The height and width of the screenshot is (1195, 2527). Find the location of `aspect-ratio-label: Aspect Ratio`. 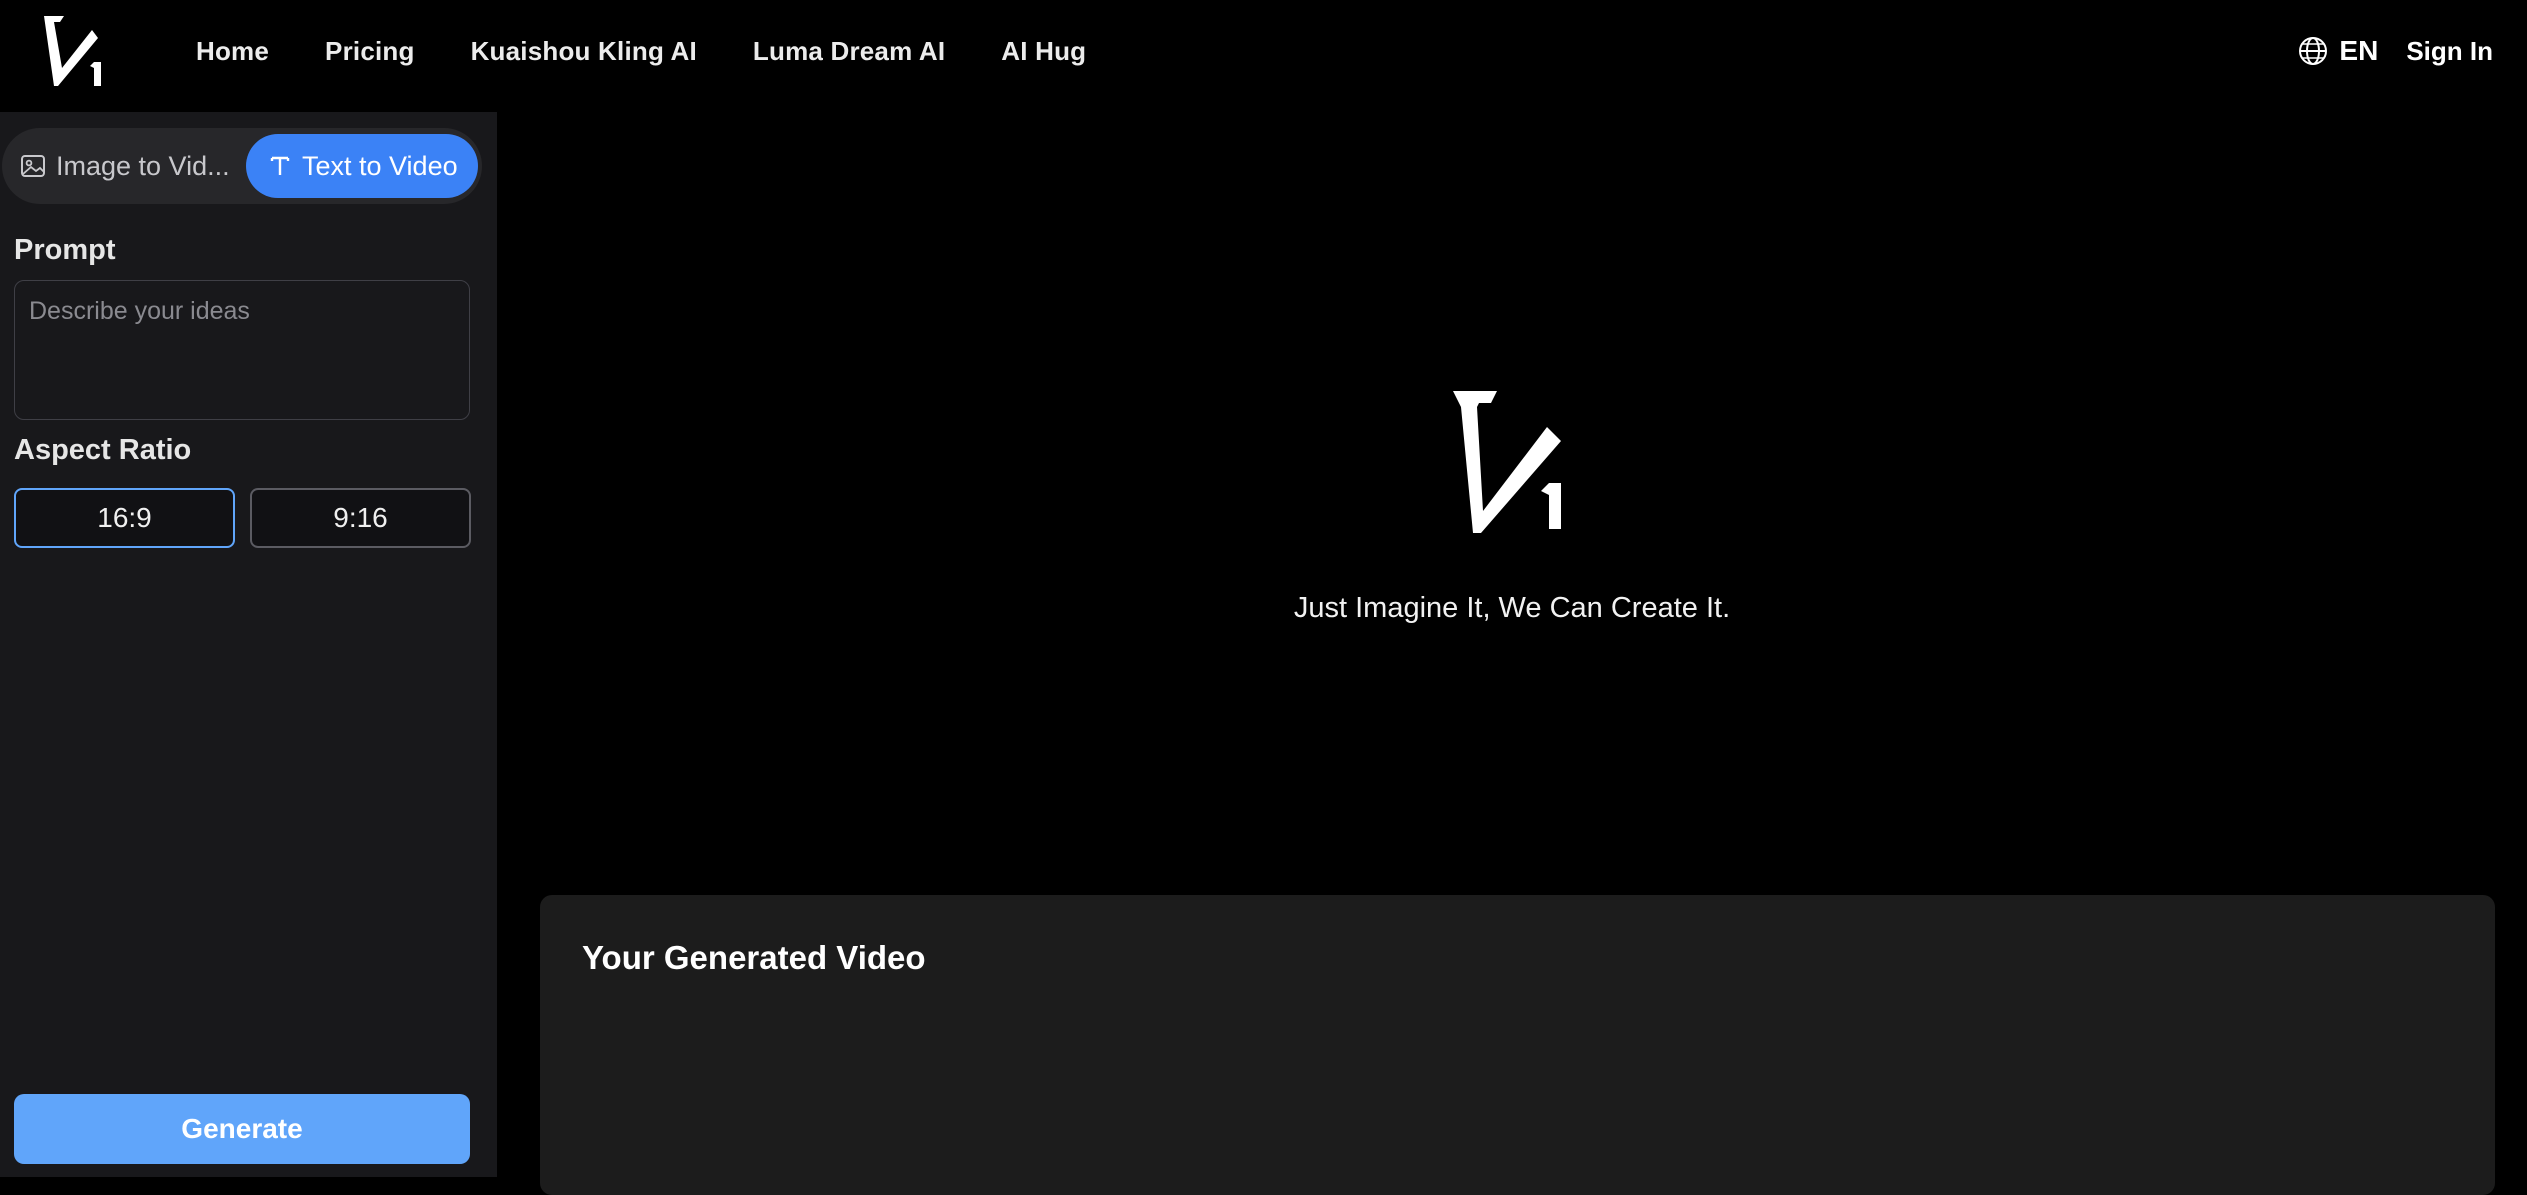

aspect-ratio-label: Aspect Ratio is located at coordinates (103, 450).